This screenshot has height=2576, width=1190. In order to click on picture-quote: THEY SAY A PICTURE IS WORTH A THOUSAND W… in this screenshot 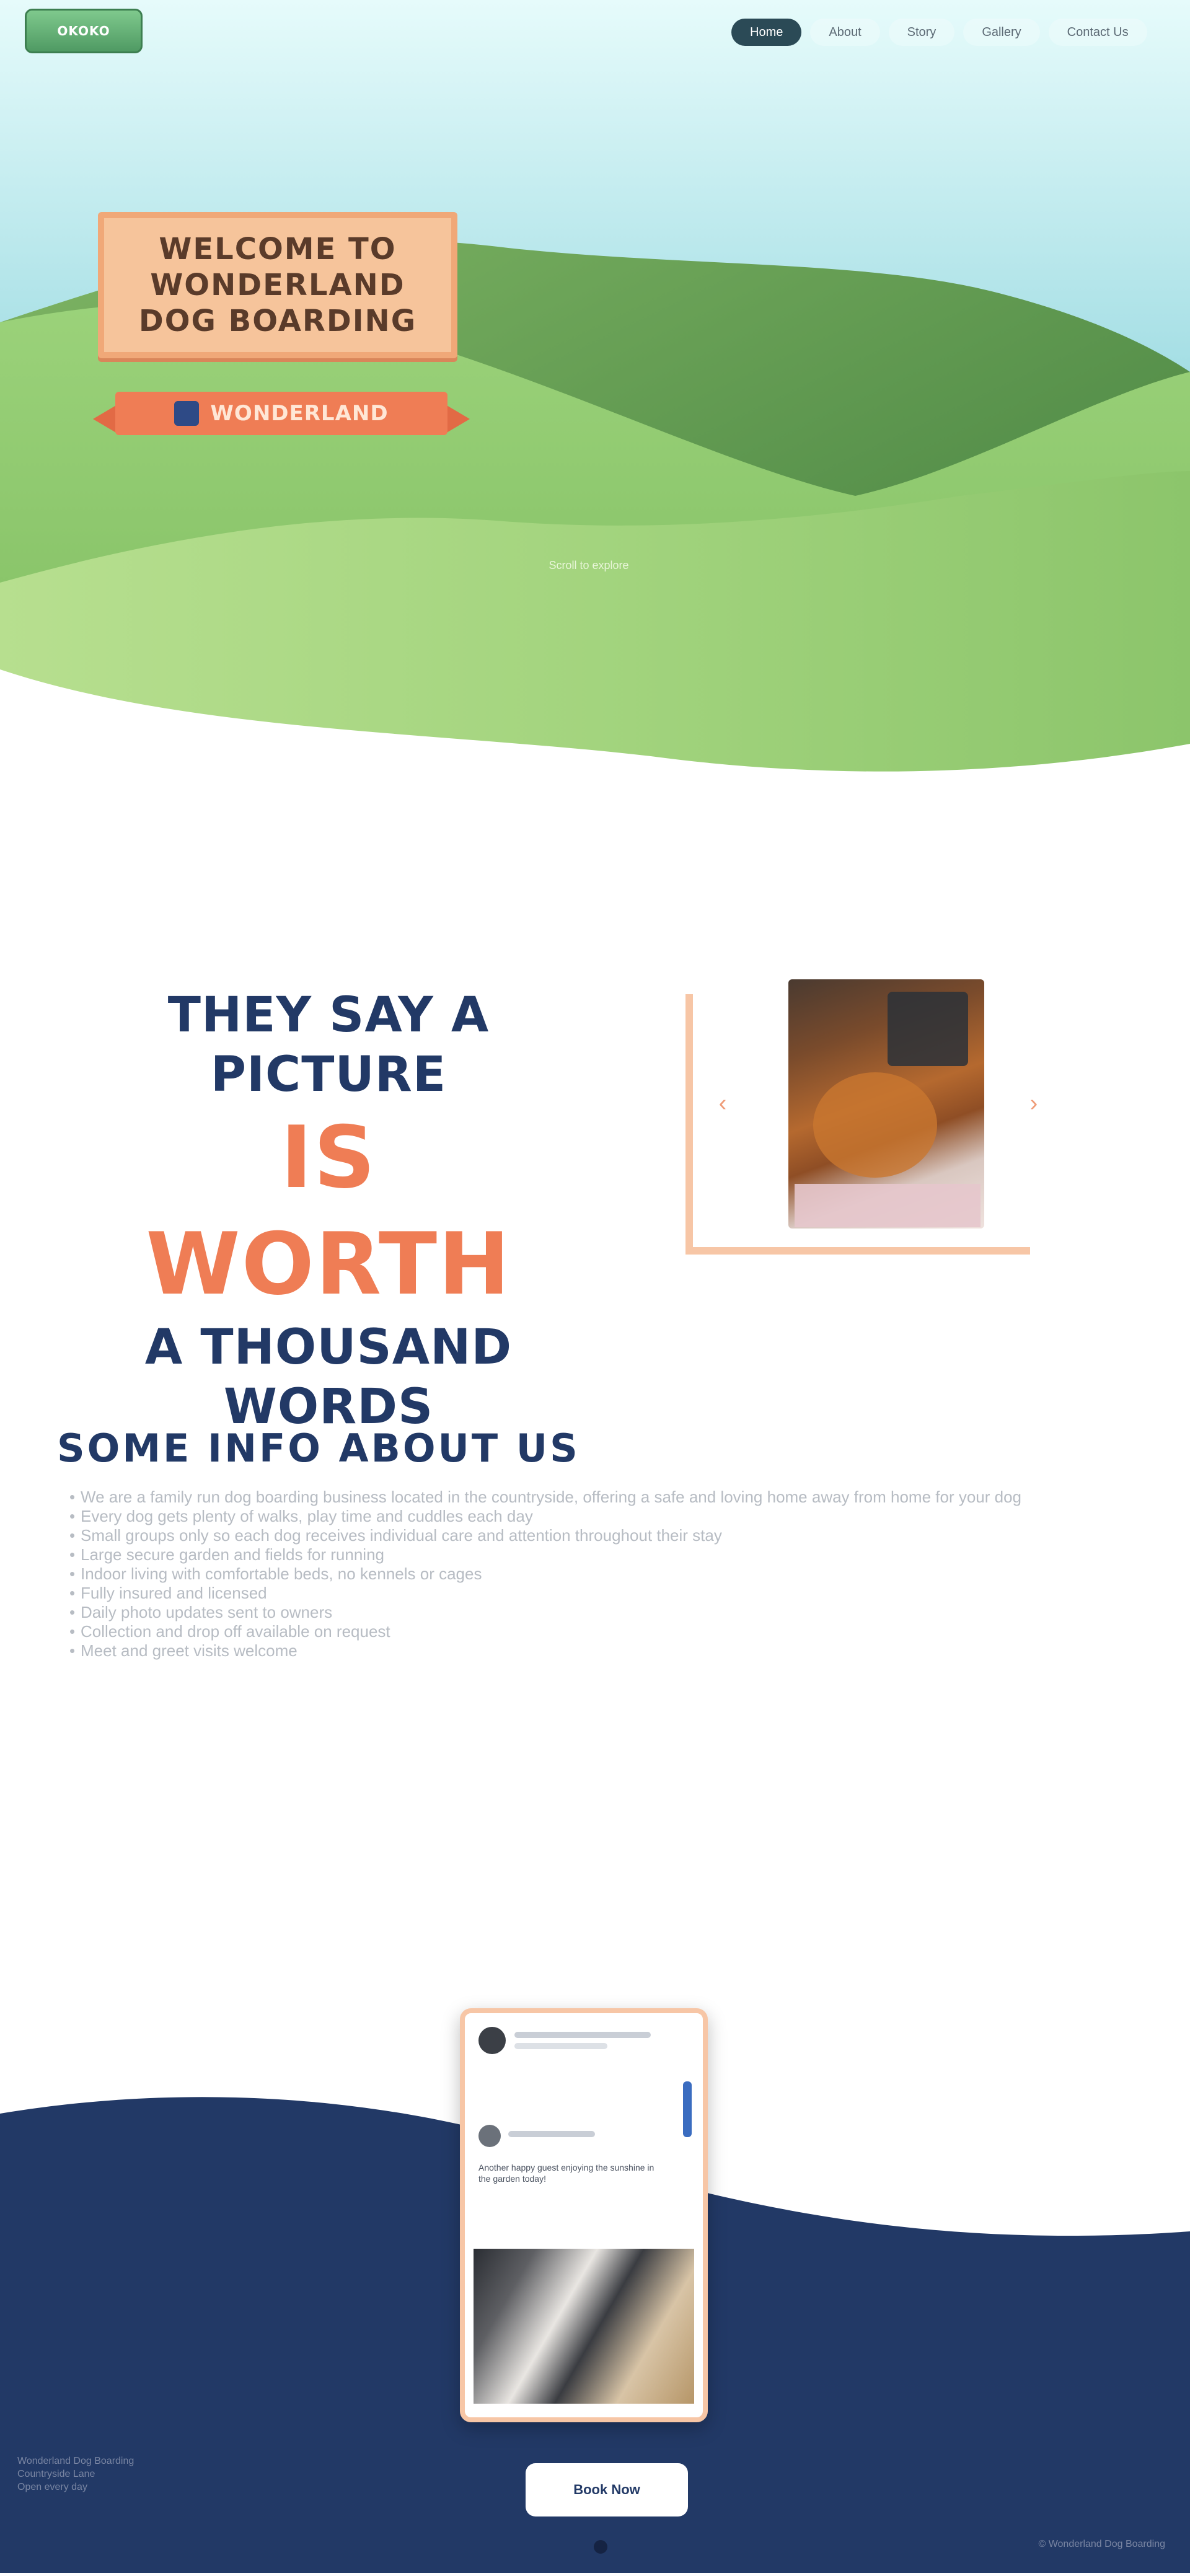, I will do `click(328, 1211)`.